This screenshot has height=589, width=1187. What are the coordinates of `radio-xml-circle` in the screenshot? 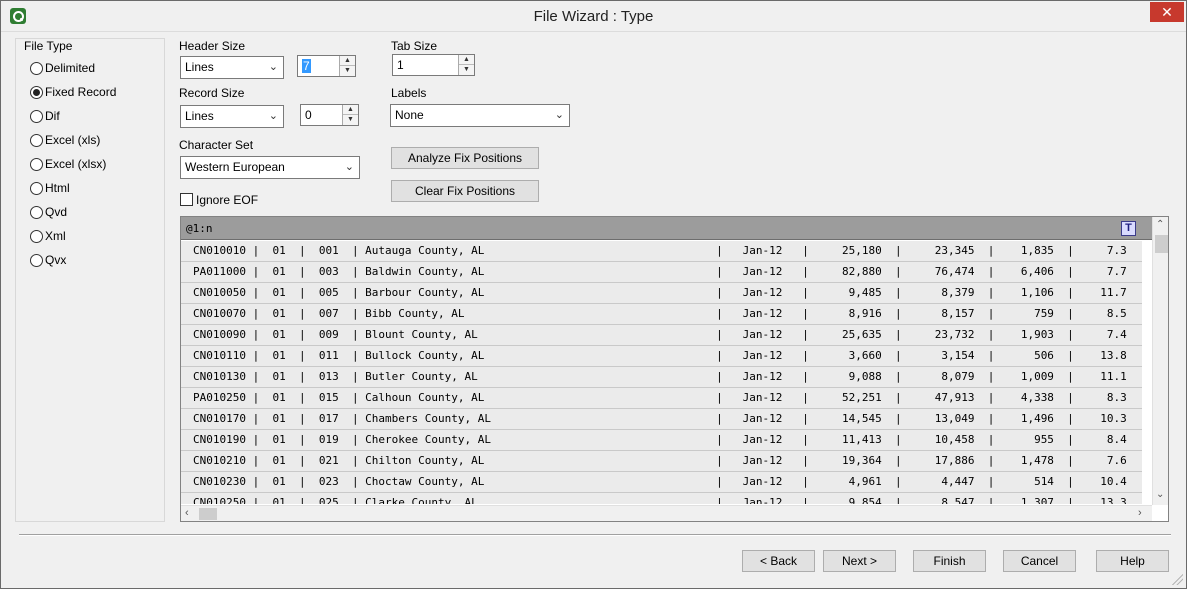 It's located at (36, 236).